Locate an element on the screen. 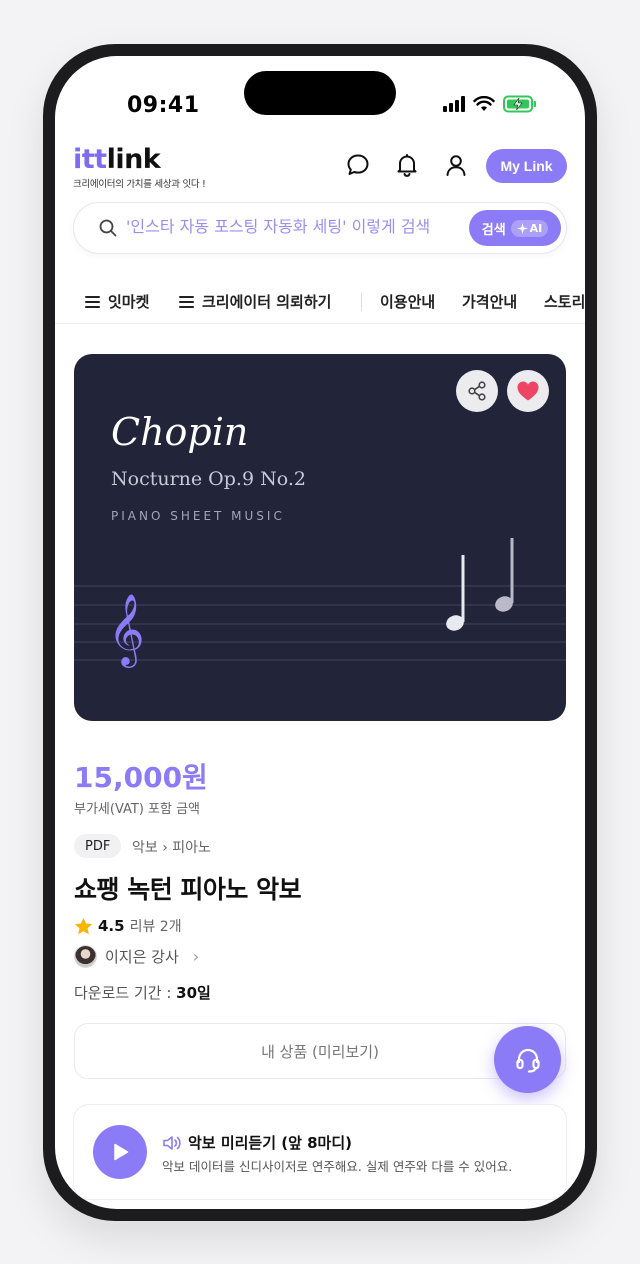 Image resolution: width=640 pixels, height=1264 pixels. support-button is located at coordinates (527, 1059).